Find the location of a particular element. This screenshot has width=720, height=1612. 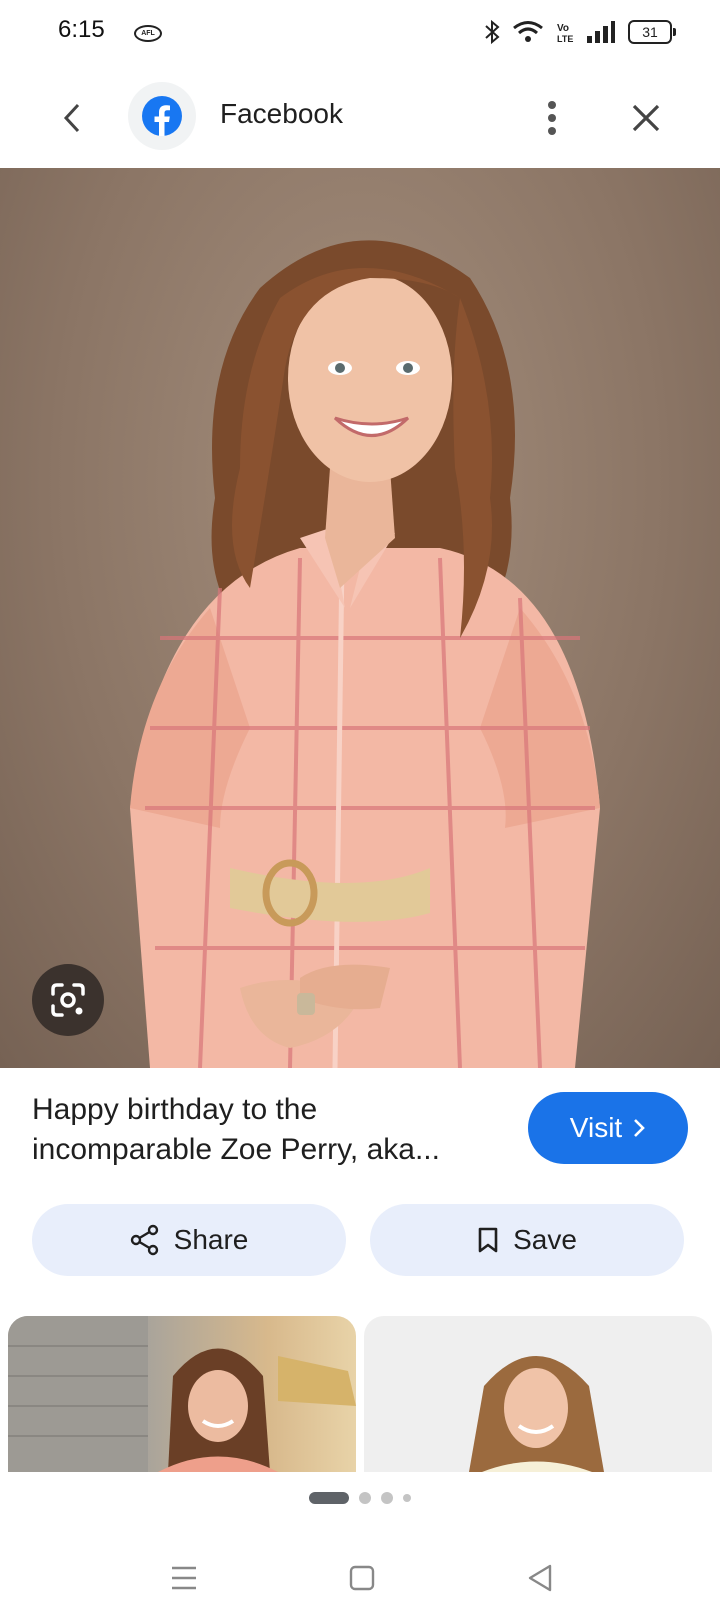

share-button: Share is located at coordinates (189, 1240).